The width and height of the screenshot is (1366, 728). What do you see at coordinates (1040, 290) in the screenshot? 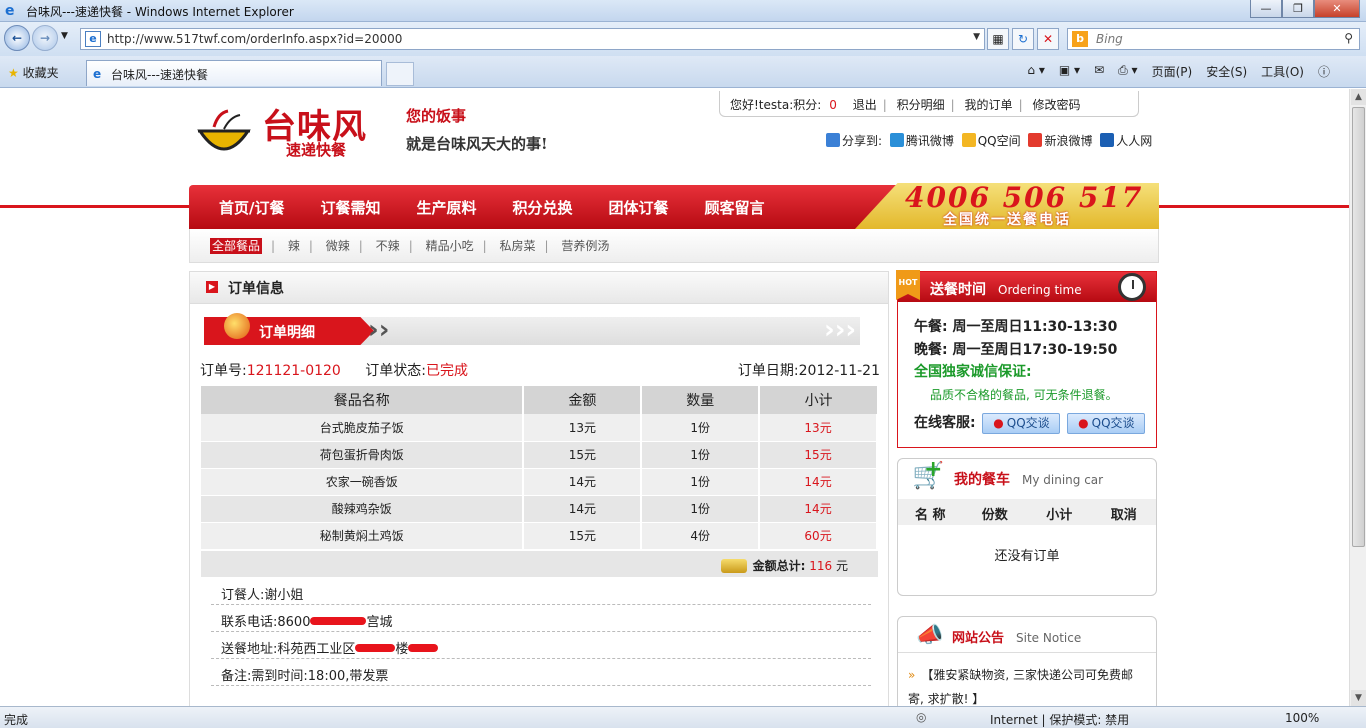
I see `delivery-title-en: Ordering time` at bounding box center [1040, 290].